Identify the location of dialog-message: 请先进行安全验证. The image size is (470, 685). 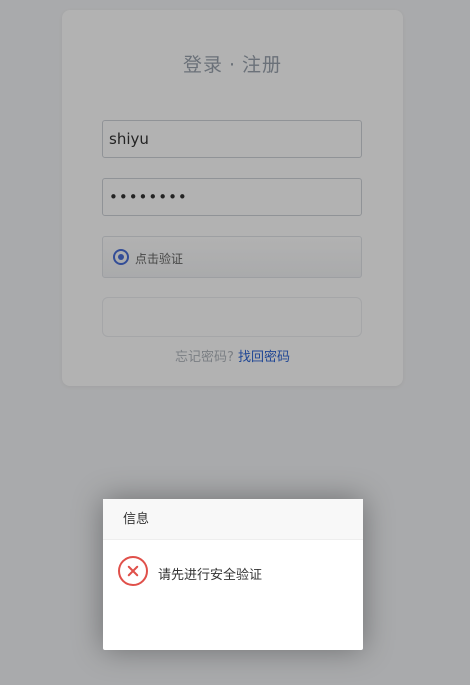
(210, 575).